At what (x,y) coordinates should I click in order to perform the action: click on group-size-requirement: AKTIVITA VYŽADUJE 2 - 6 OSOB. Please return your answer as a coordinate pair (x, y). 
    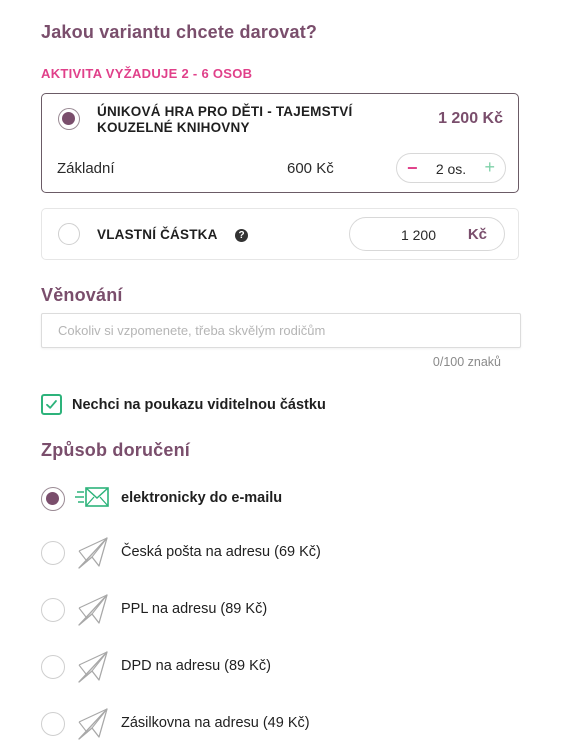
    Looking at the image, I should click on (147, 73).